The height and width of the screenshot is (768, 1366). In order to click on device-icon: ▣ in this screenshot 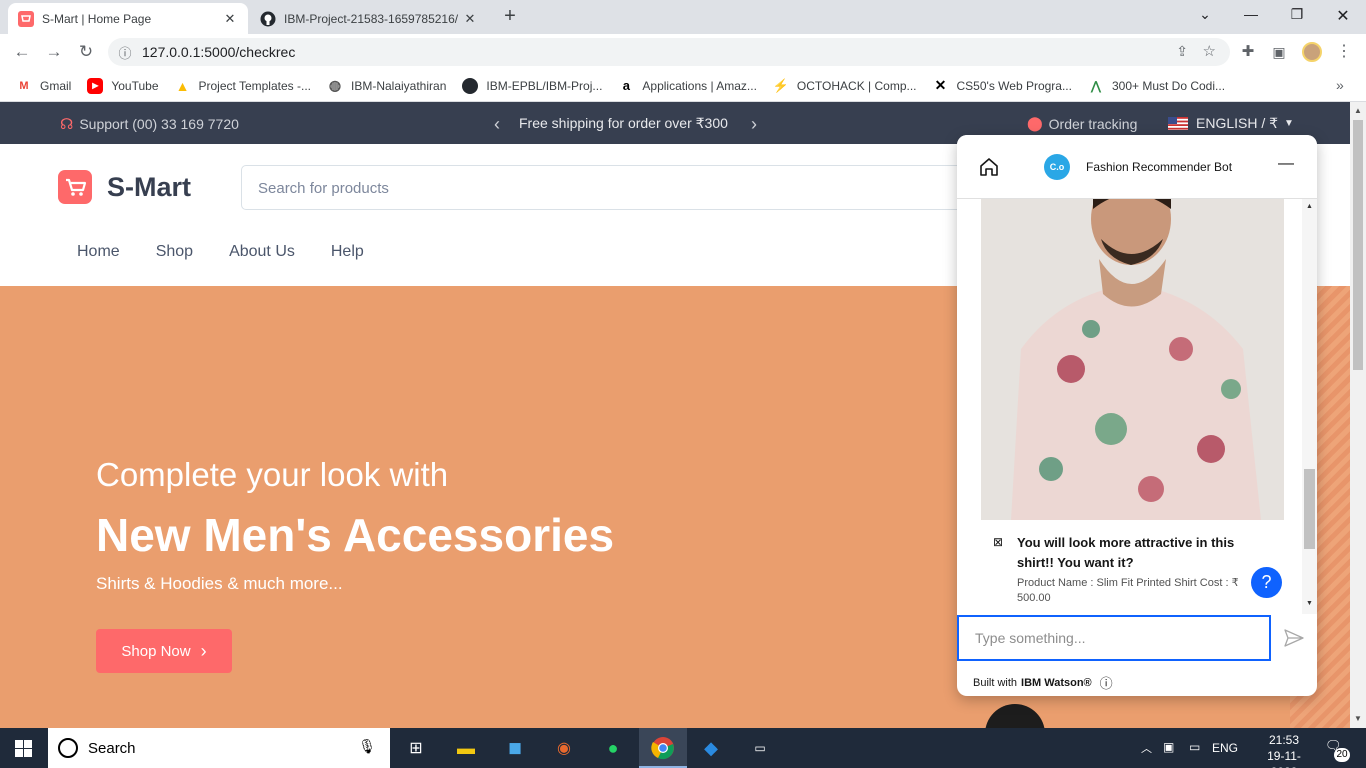, I will do `click(1168, 747)`.